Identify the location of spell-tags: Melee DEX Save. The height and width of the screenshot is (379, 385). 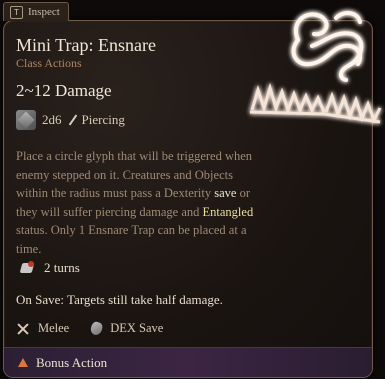
(90, 328).